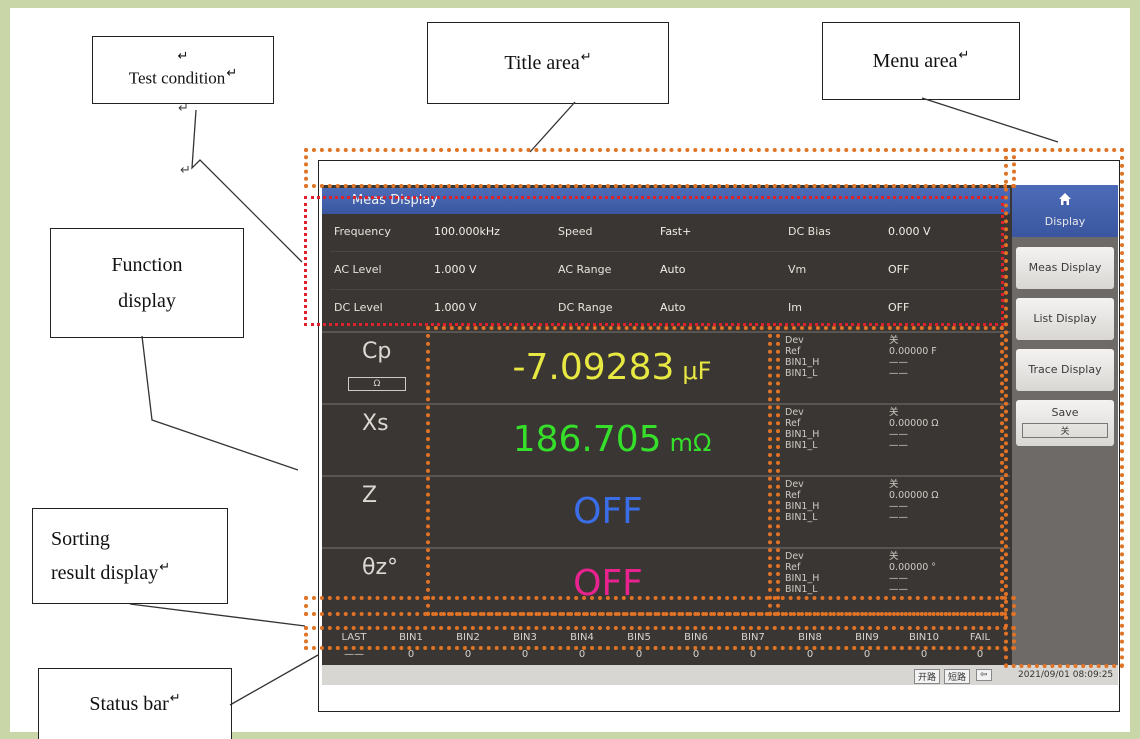 The height and width of the screenshot is (739, 1140). What do you see at coordinates (810, 637) in the screenshot?
I see `bin-label: BIN8` at bounding box center [810, 637].